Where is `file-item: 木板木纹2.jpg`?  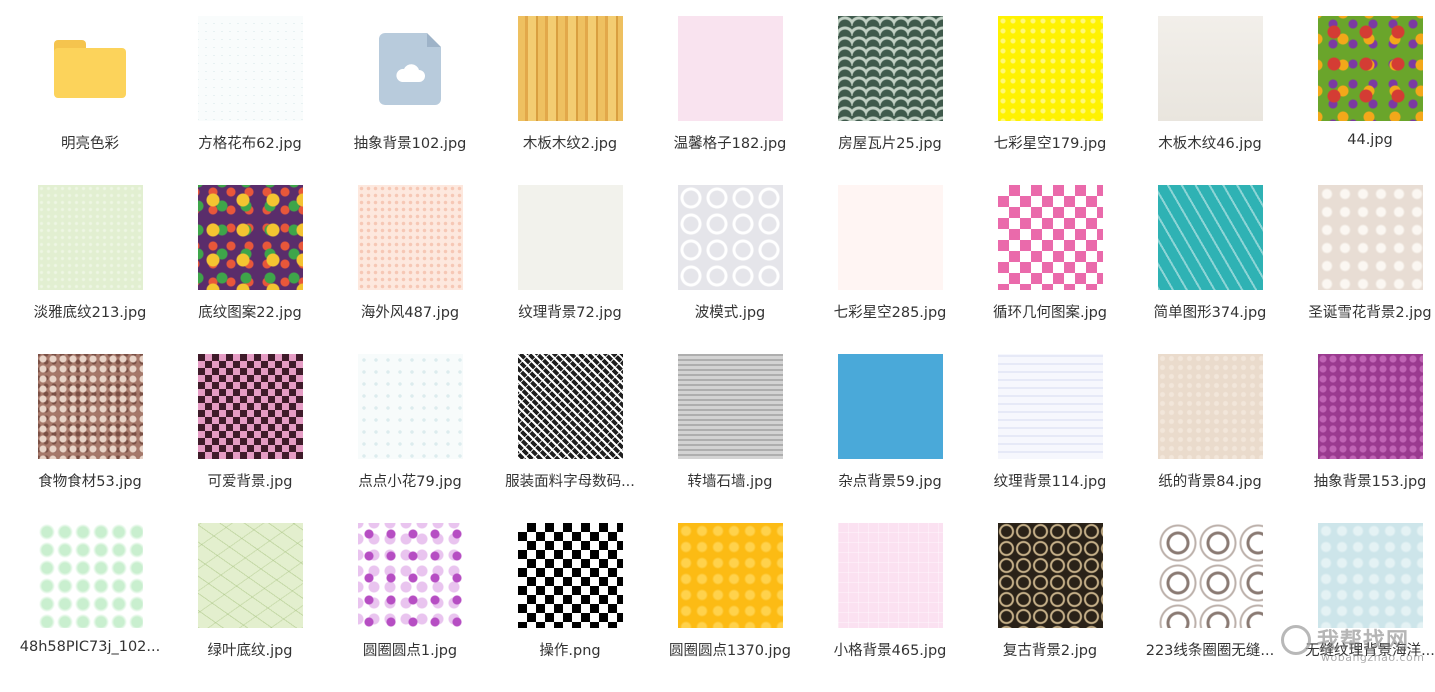 file-item: 木板木纹2.jpg is located at coordinates (570, 100).